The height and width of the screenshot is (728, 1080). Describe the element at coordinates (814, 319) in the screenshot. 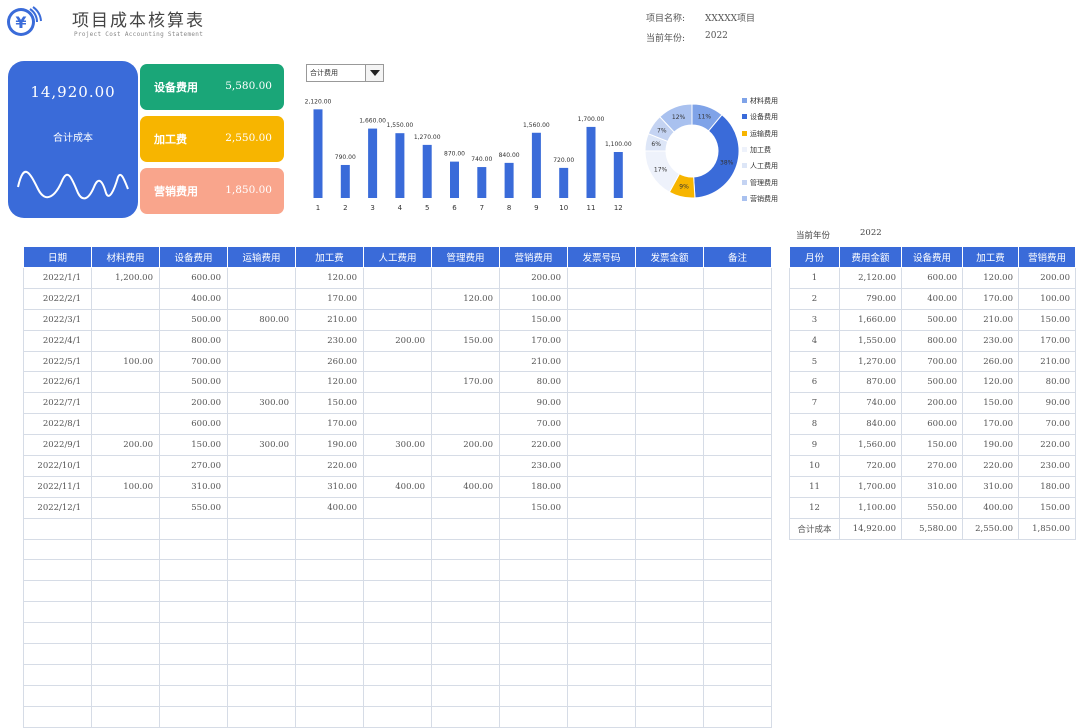

I see `table-cell: 3` at that location.